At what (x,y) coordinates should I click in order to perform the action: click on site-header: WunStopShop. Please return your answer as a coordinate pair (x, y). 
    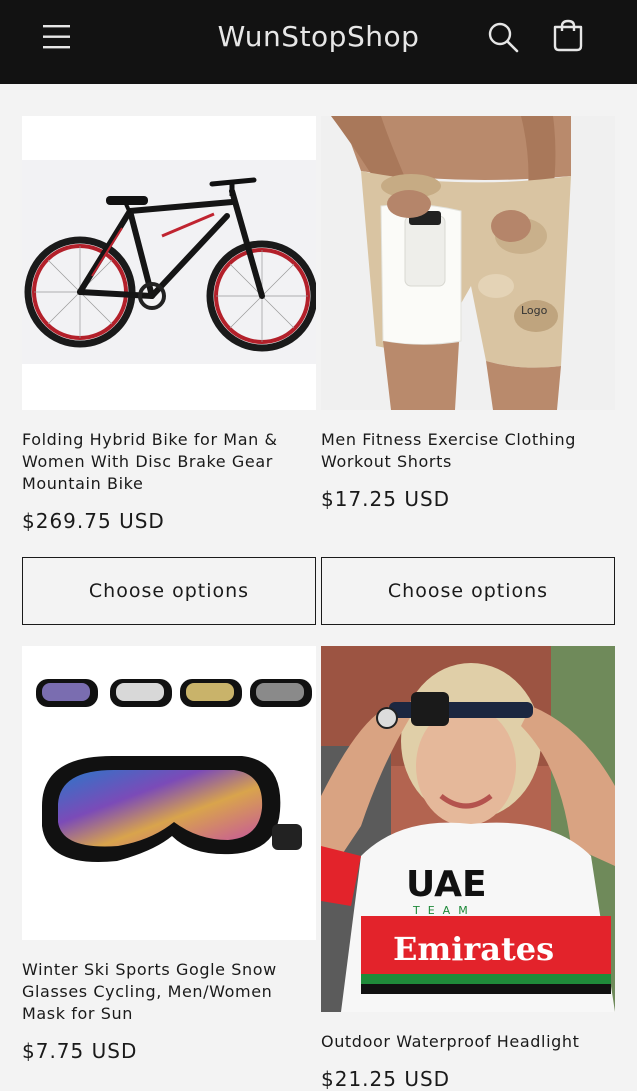
    Looking at the image, I should click on (318, 42).